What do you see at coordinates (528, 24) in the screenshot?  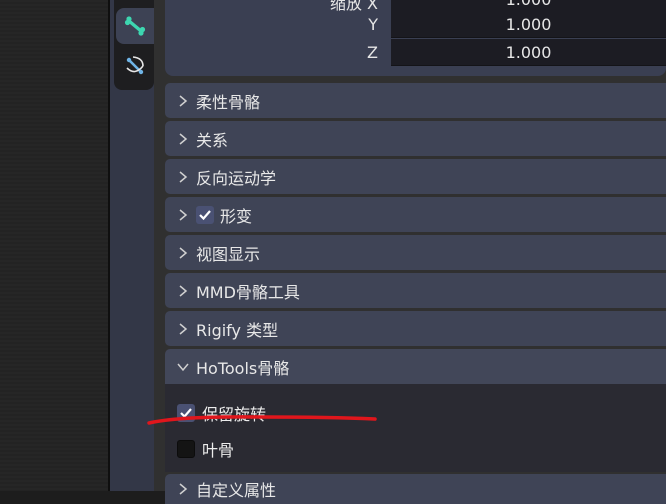 I see `scale-y-field: 1.000` at bounding box center [528, 24].